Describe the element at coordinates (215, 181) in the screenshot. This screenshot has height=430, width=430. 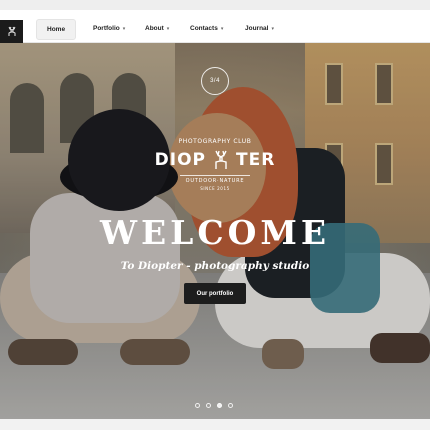
I see `brand-subtitle: OUTDOOR·NATURE` at that location.